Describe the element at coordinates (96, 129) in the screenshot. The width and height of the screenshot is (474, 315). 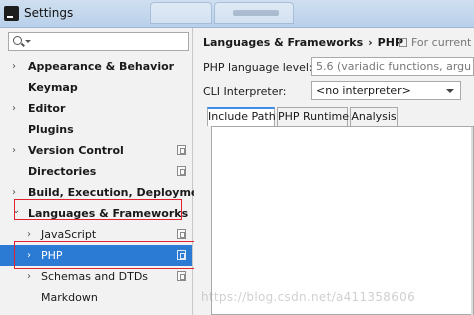
I see `sidebar-item-plugins: Plugins` at that location.